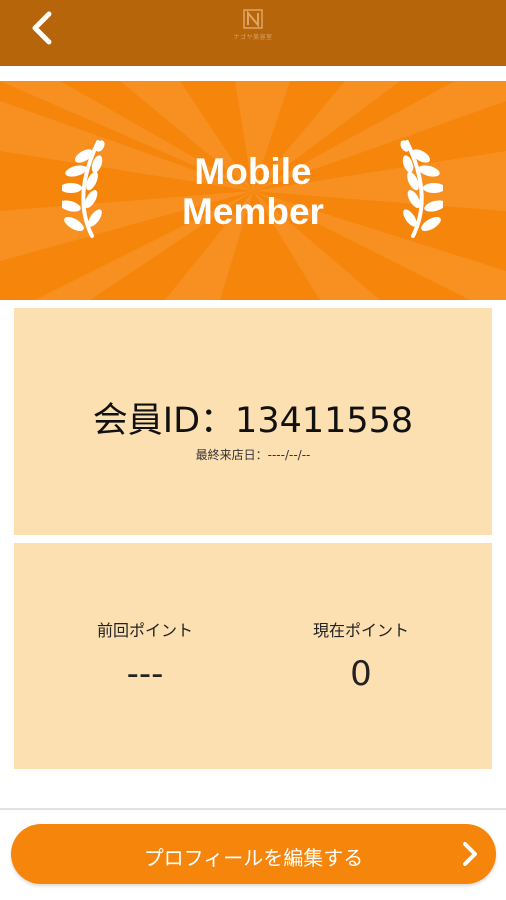  I want to click on edit-profile-button: プロフィールを編集する, so click(253, 854).